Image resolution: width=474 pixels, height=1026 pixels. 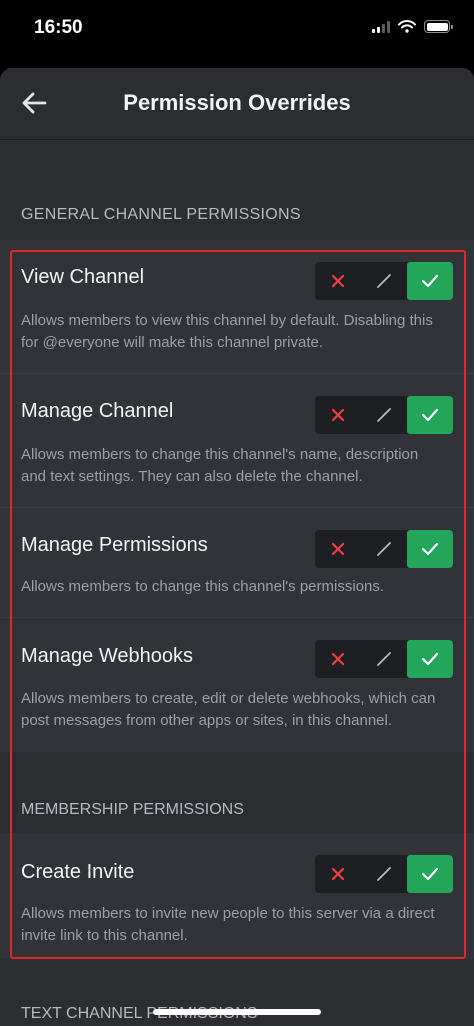 What do you see at coordinates (237, 29) in the screenshot?
I see `status-bar: 16:50` at bounding box center [237, 29].